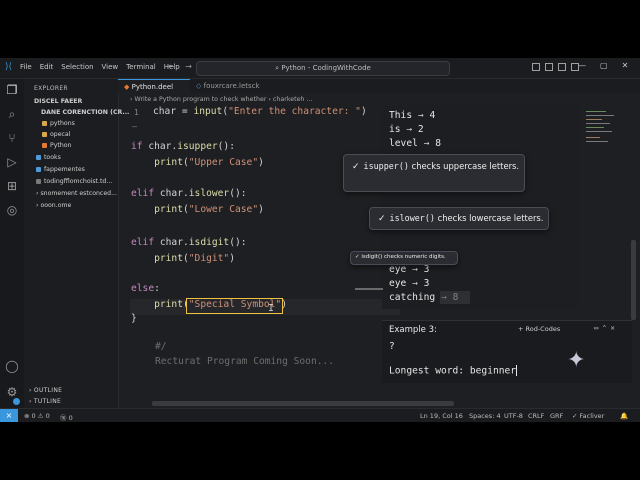 This screenshot has height=480, width=640. What do you see at coordinates (128, 87) in the screenshot?
I see `python-file-icon: ◆` at bounding box center [128, 87].